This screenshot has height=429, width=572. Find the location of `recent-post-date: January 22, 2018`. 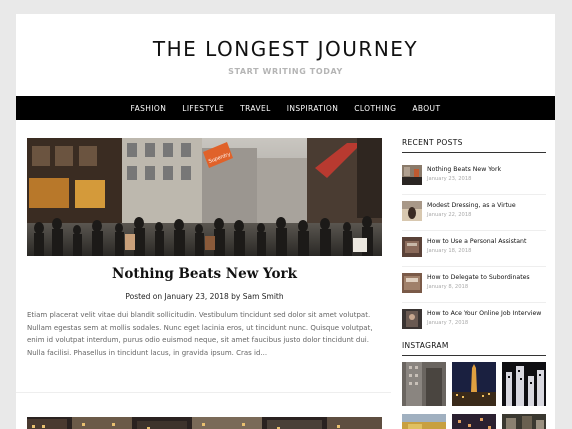

recent-post-date: January 22, 2018 is located at coordinates (449, 215).